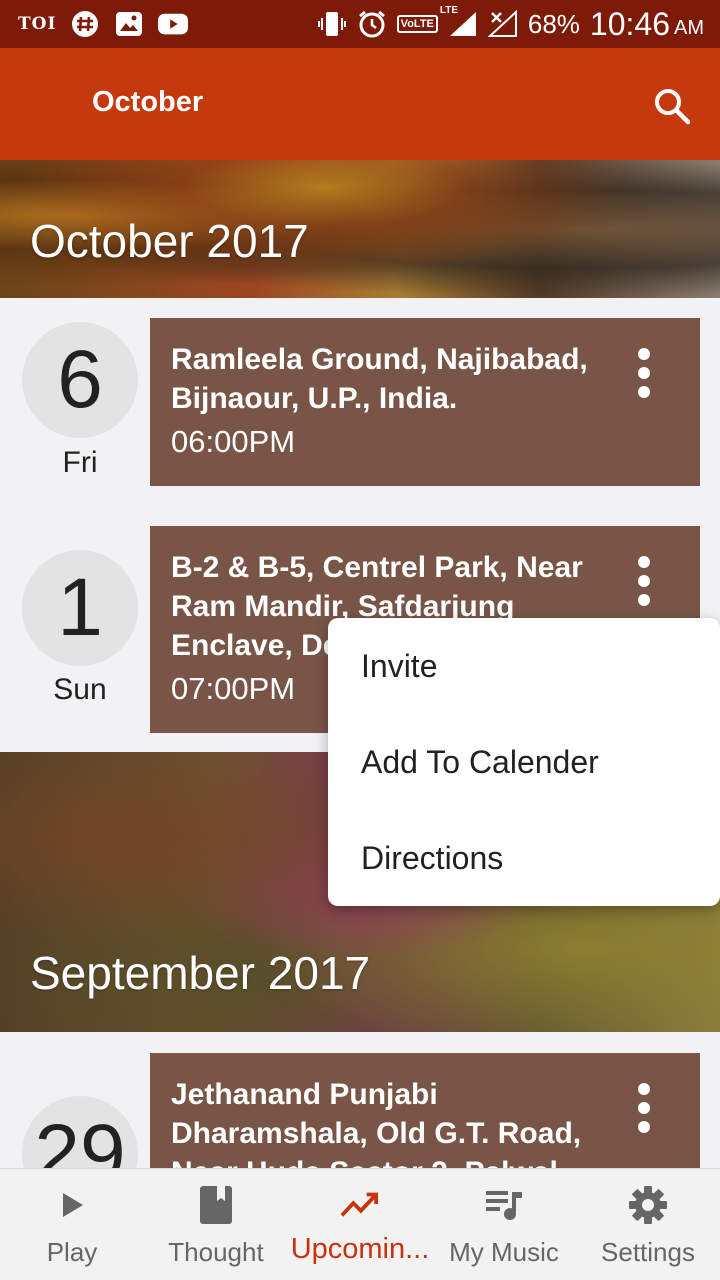 The height and width of the screenshot is (1280, 720). I want to click on play-icon, so click(72, 1205).